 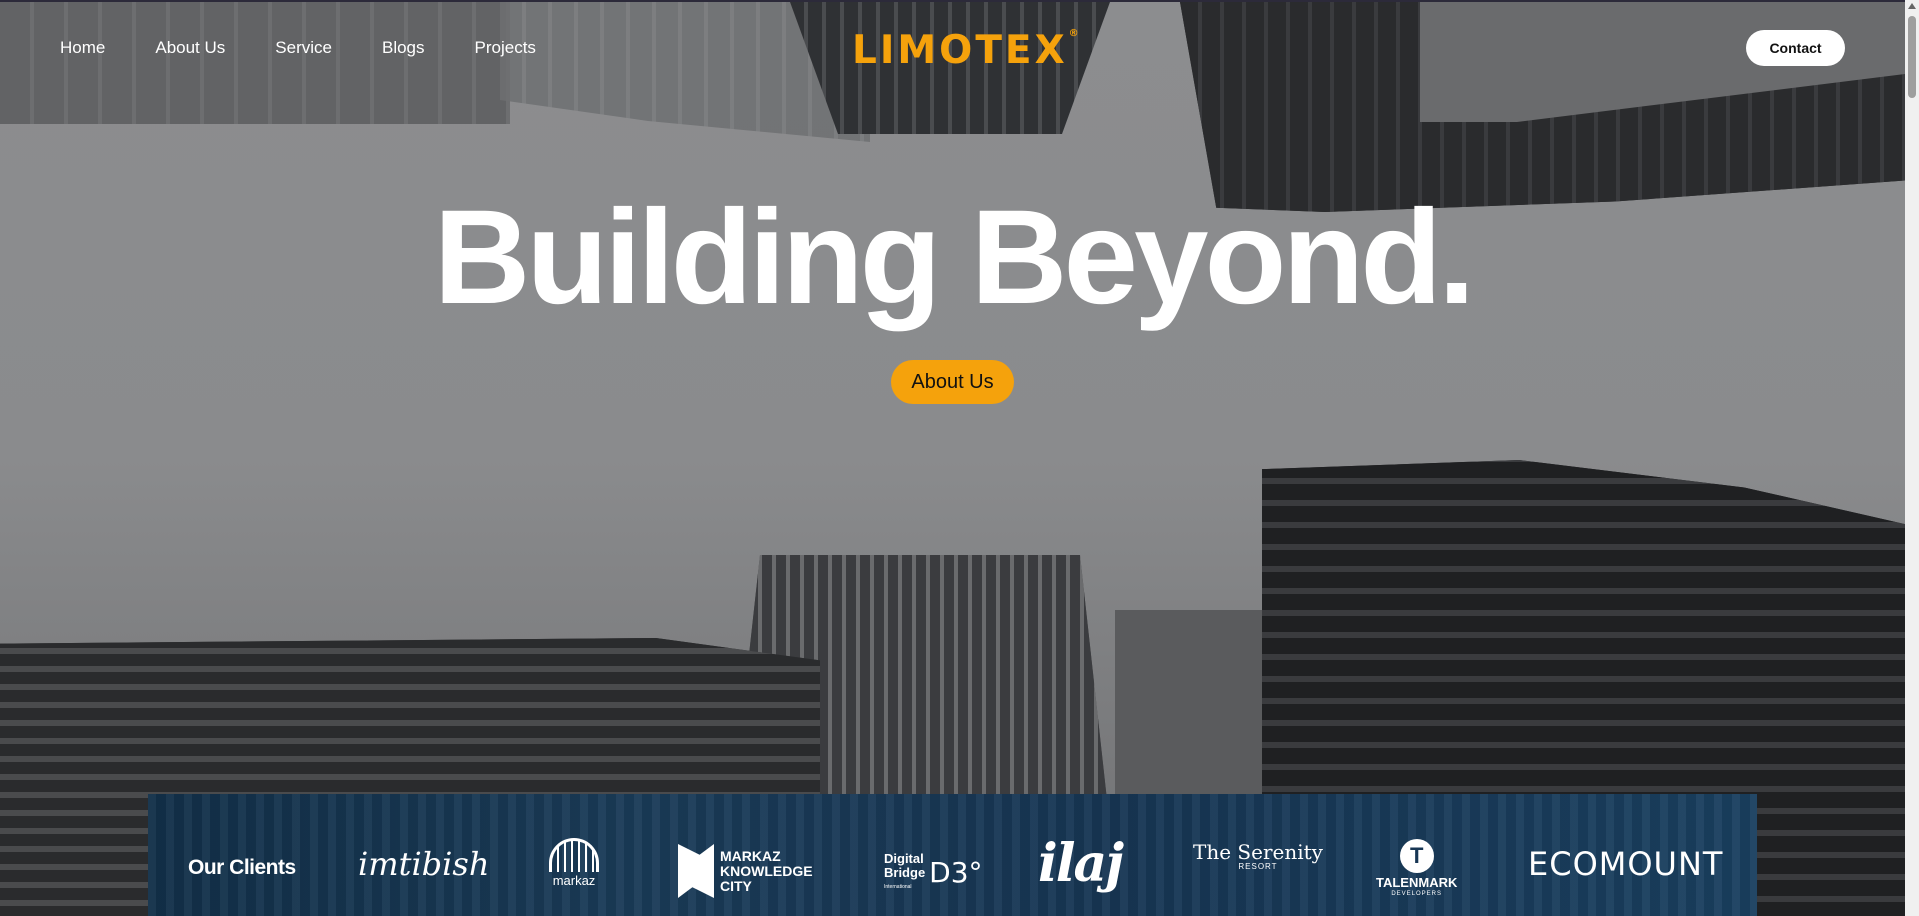 I want to click on logo-registered-mark: ®, so click(x=1075, y=33).